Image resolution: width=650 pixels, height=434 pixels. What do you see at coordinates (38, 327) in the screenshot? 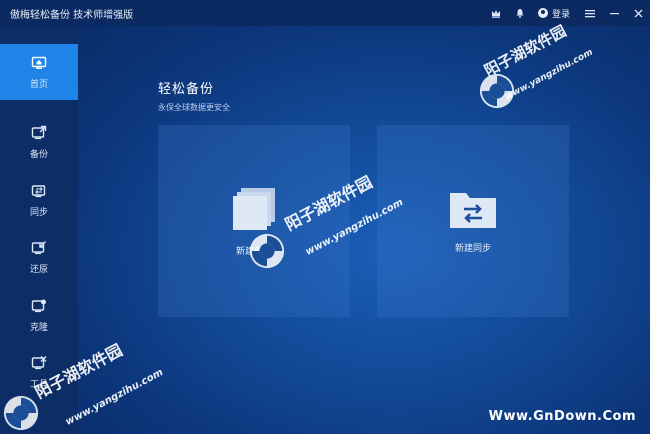
I see `sidebar-item-label: 克隆` at bounding box center [38, 327].